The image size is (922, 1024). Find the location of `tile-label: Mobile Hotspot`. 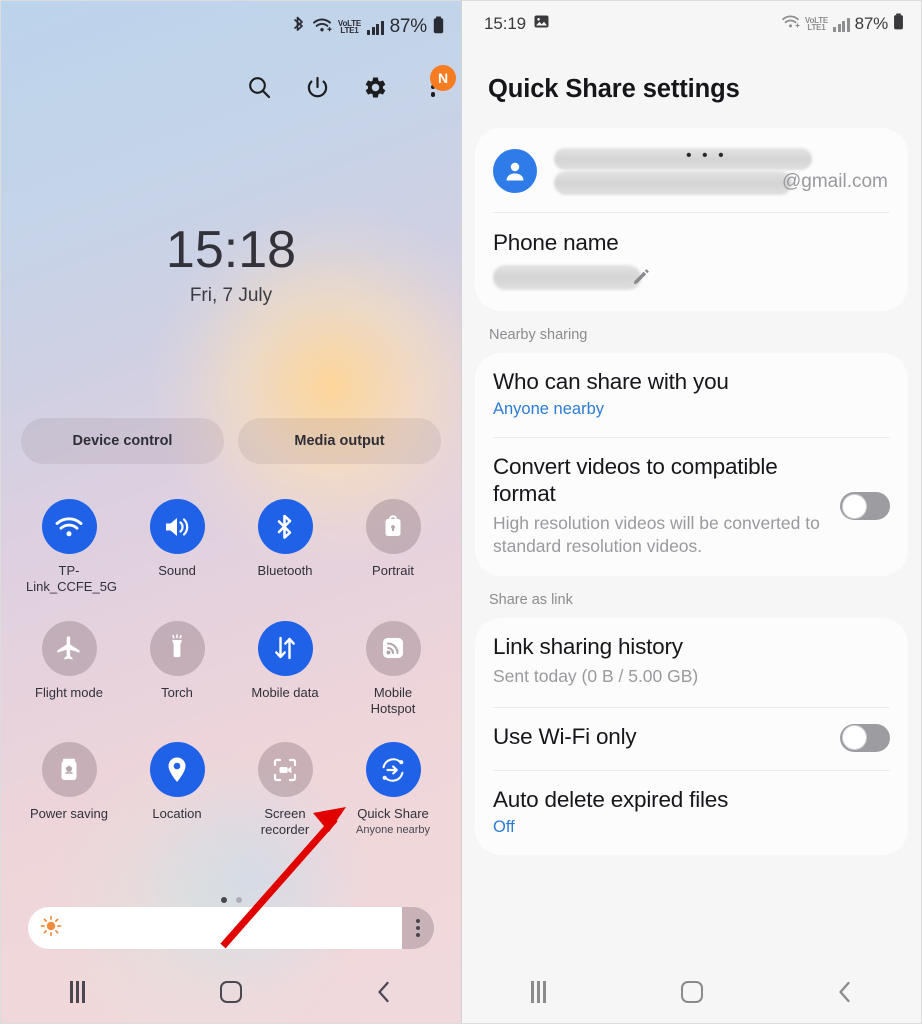

tile-label: Mobile Hotspot is located at coordinates (393, 700).